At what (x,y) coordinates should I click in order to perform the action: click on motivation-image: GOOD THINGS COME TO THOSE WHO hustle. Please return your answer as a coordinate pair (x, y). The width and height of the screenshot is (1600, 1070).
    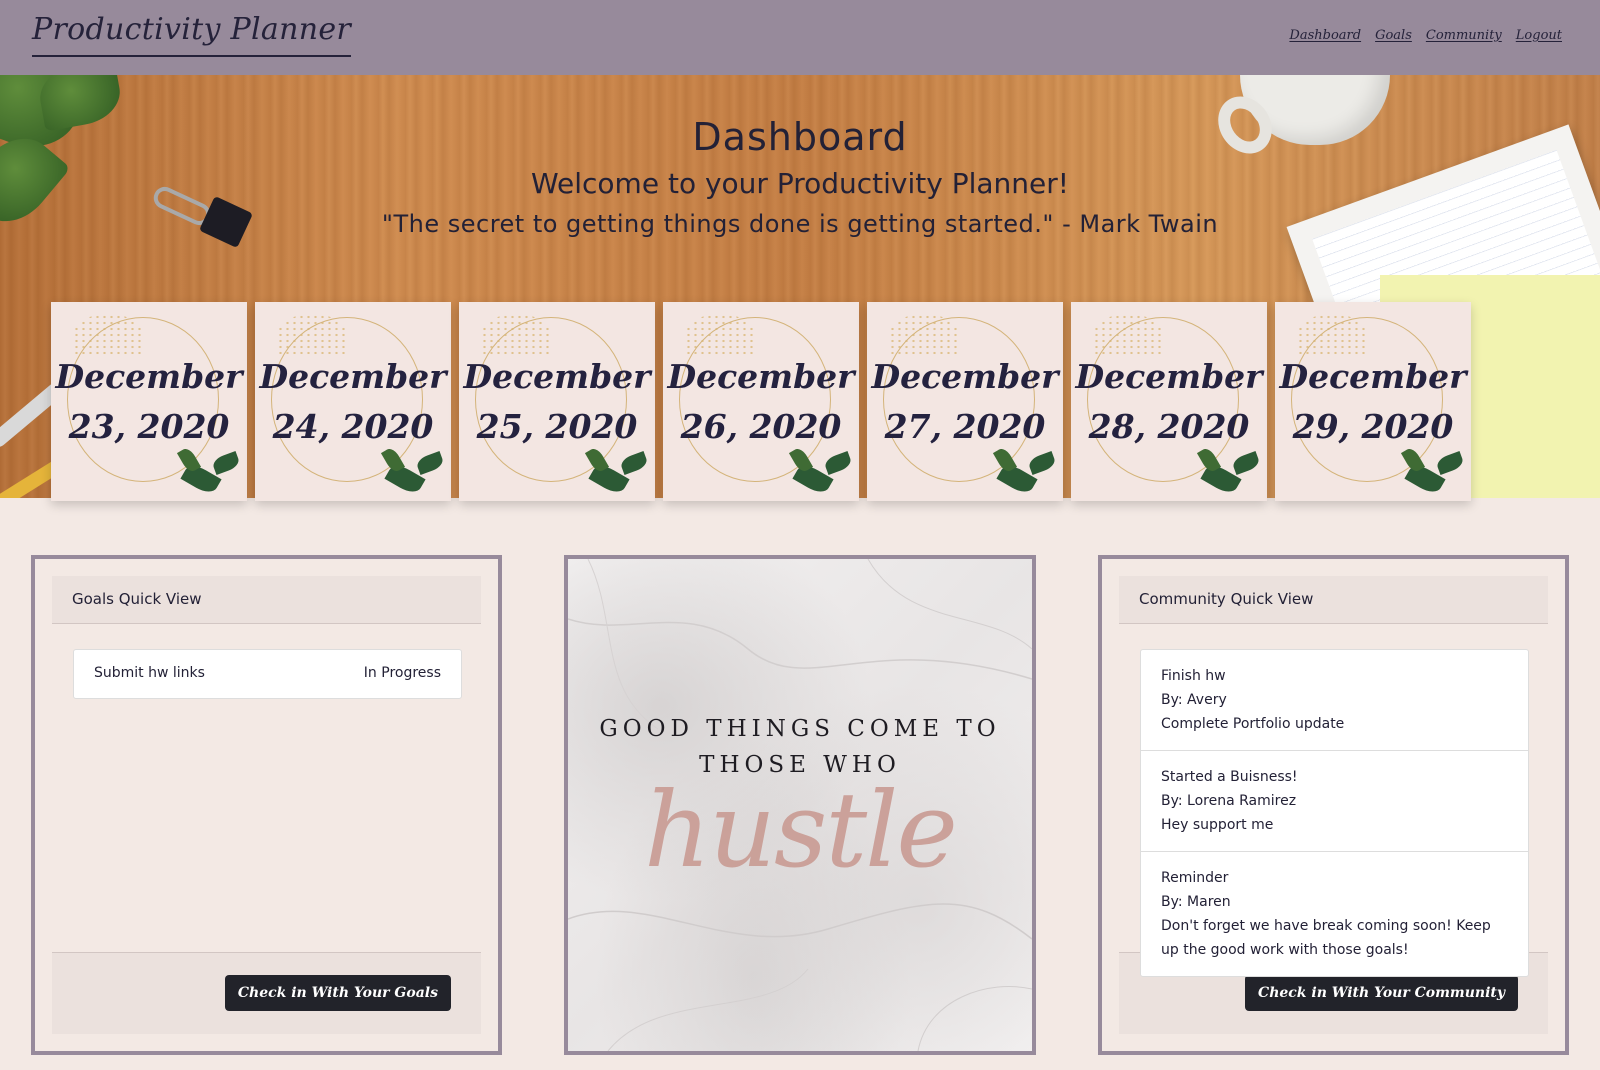
    Looking at the image, I should click on (800, 805).